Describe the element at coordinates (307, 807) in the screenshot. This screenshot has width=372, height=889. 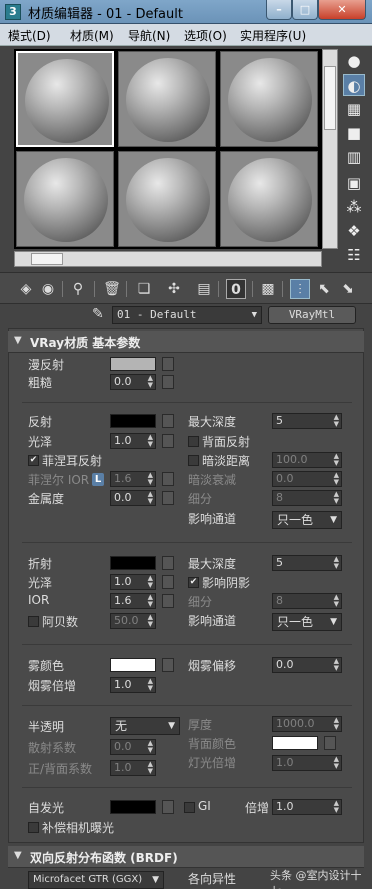
I see `self-illum-multiplier-spinner: 1.0 ▲ ▼` at that location.